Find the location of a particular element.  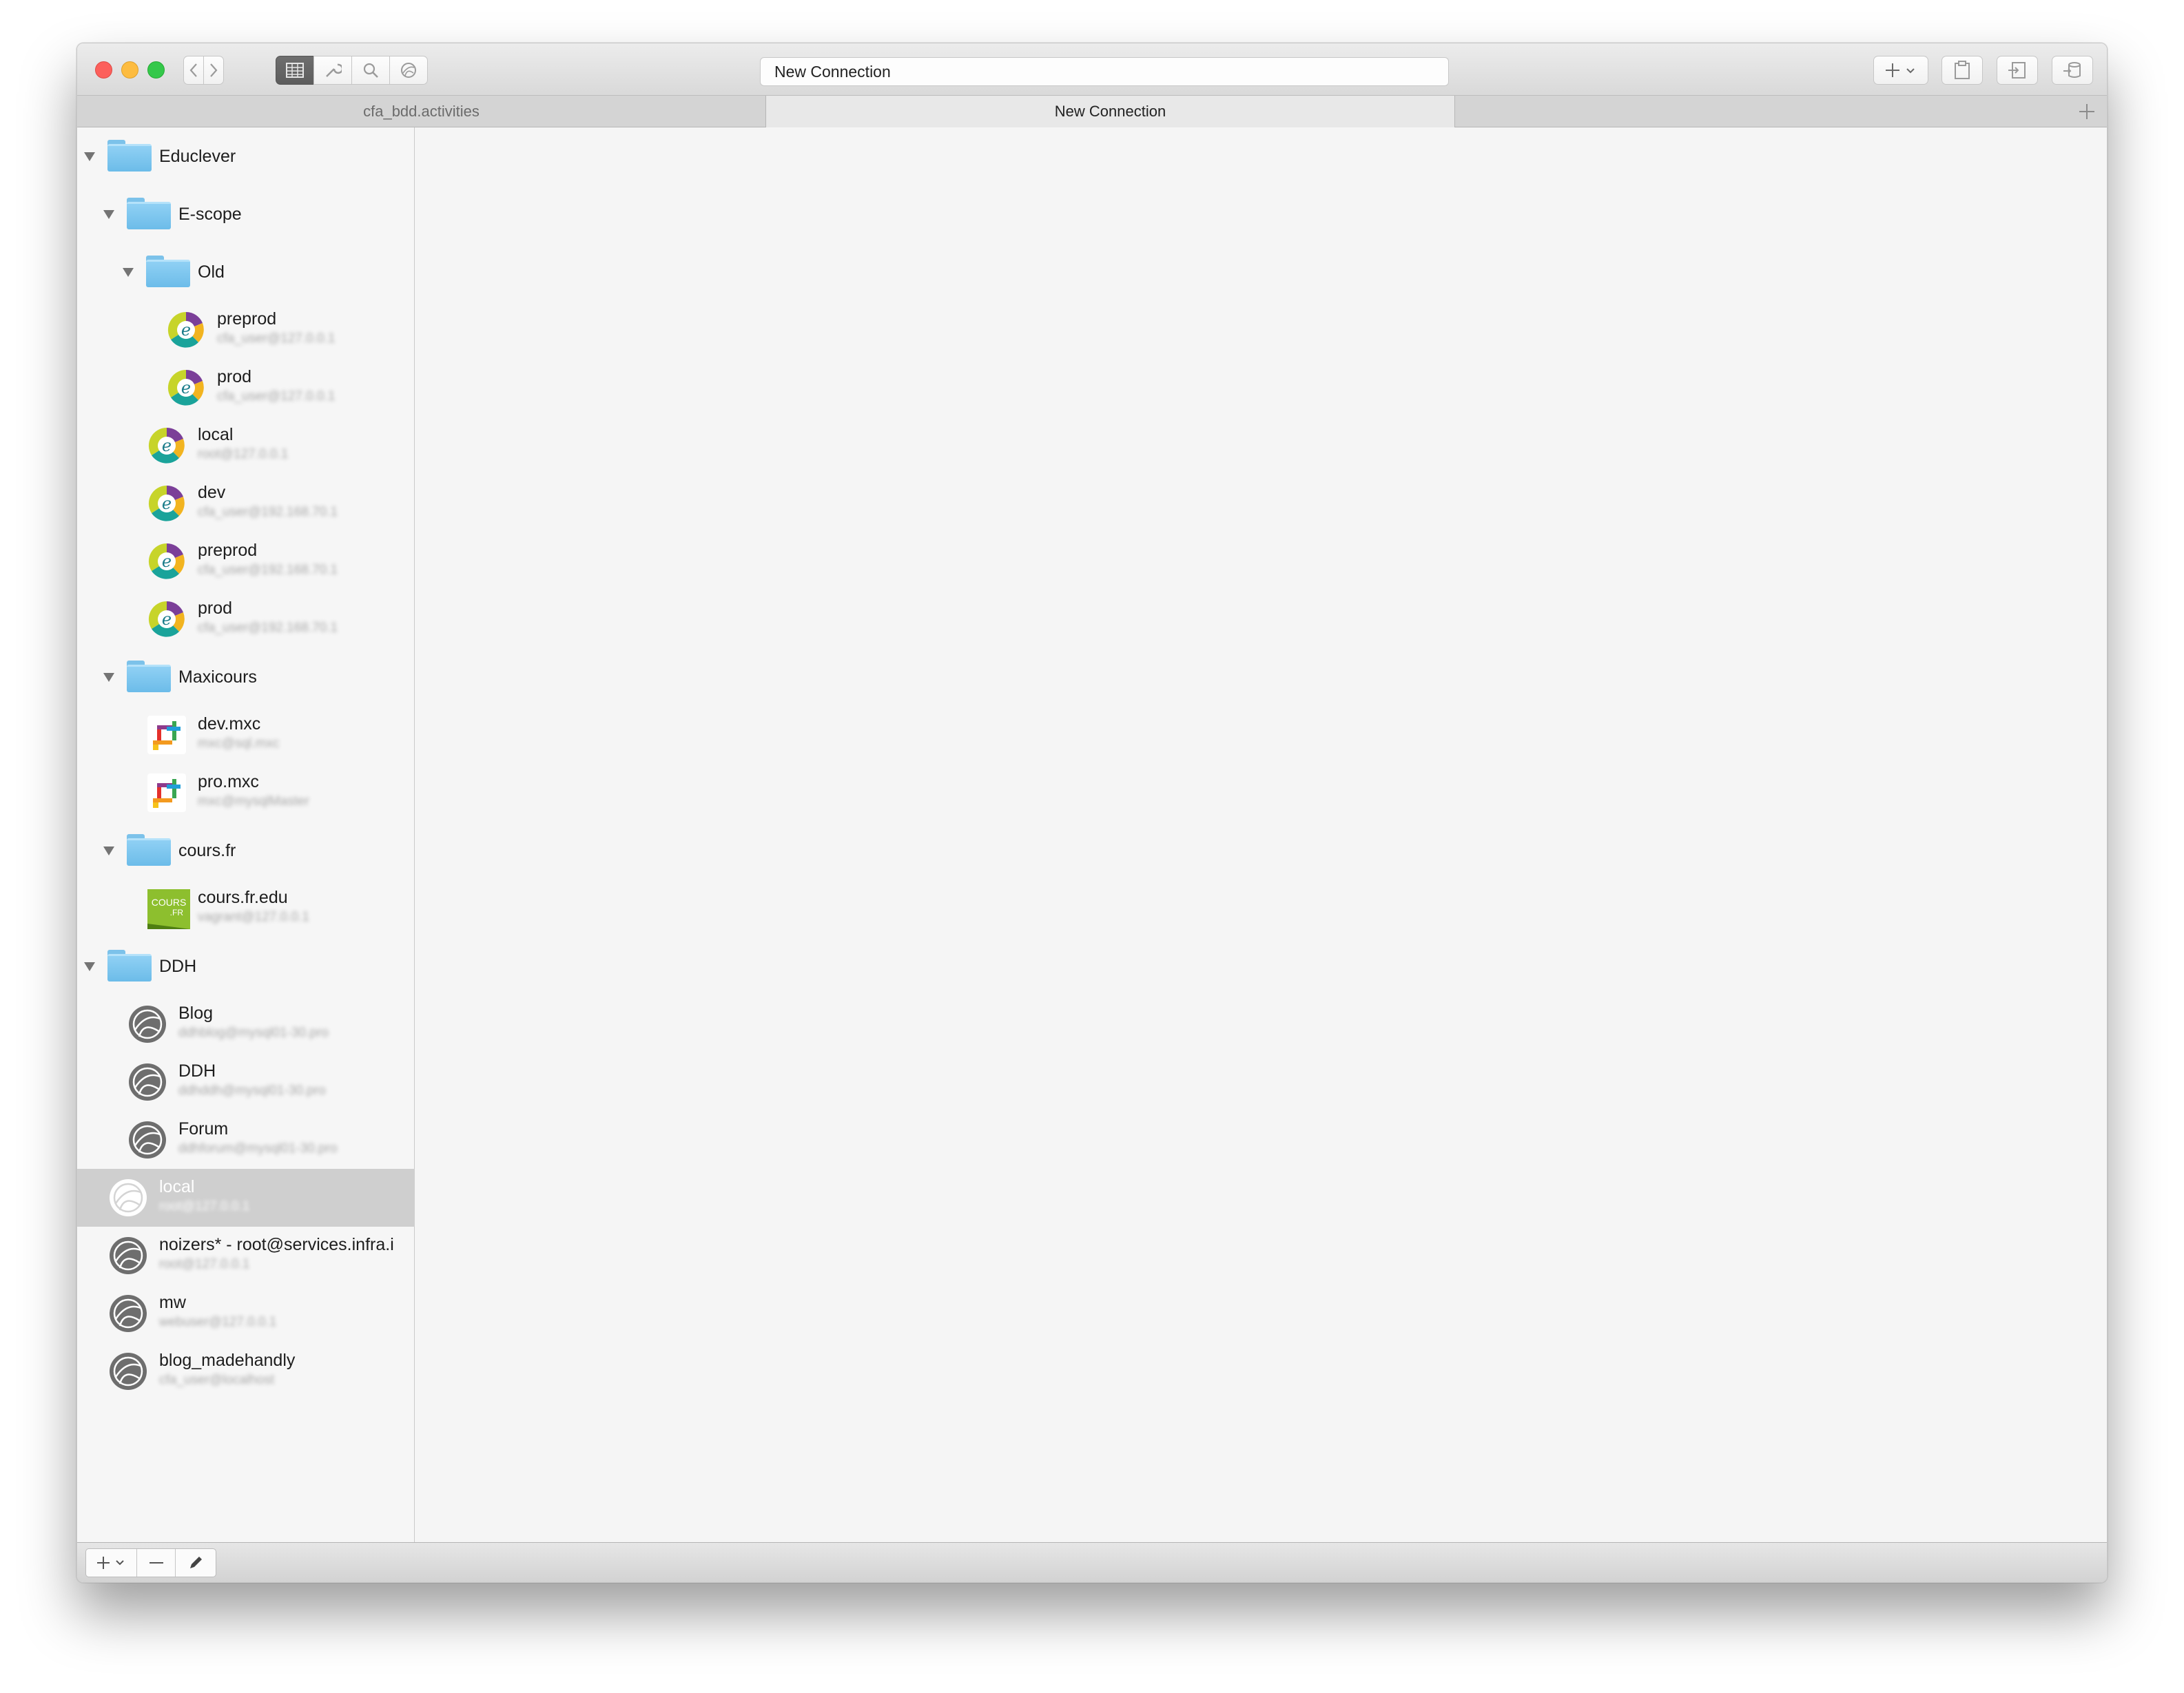

structure-view-button is located at coordinates (295, 71).